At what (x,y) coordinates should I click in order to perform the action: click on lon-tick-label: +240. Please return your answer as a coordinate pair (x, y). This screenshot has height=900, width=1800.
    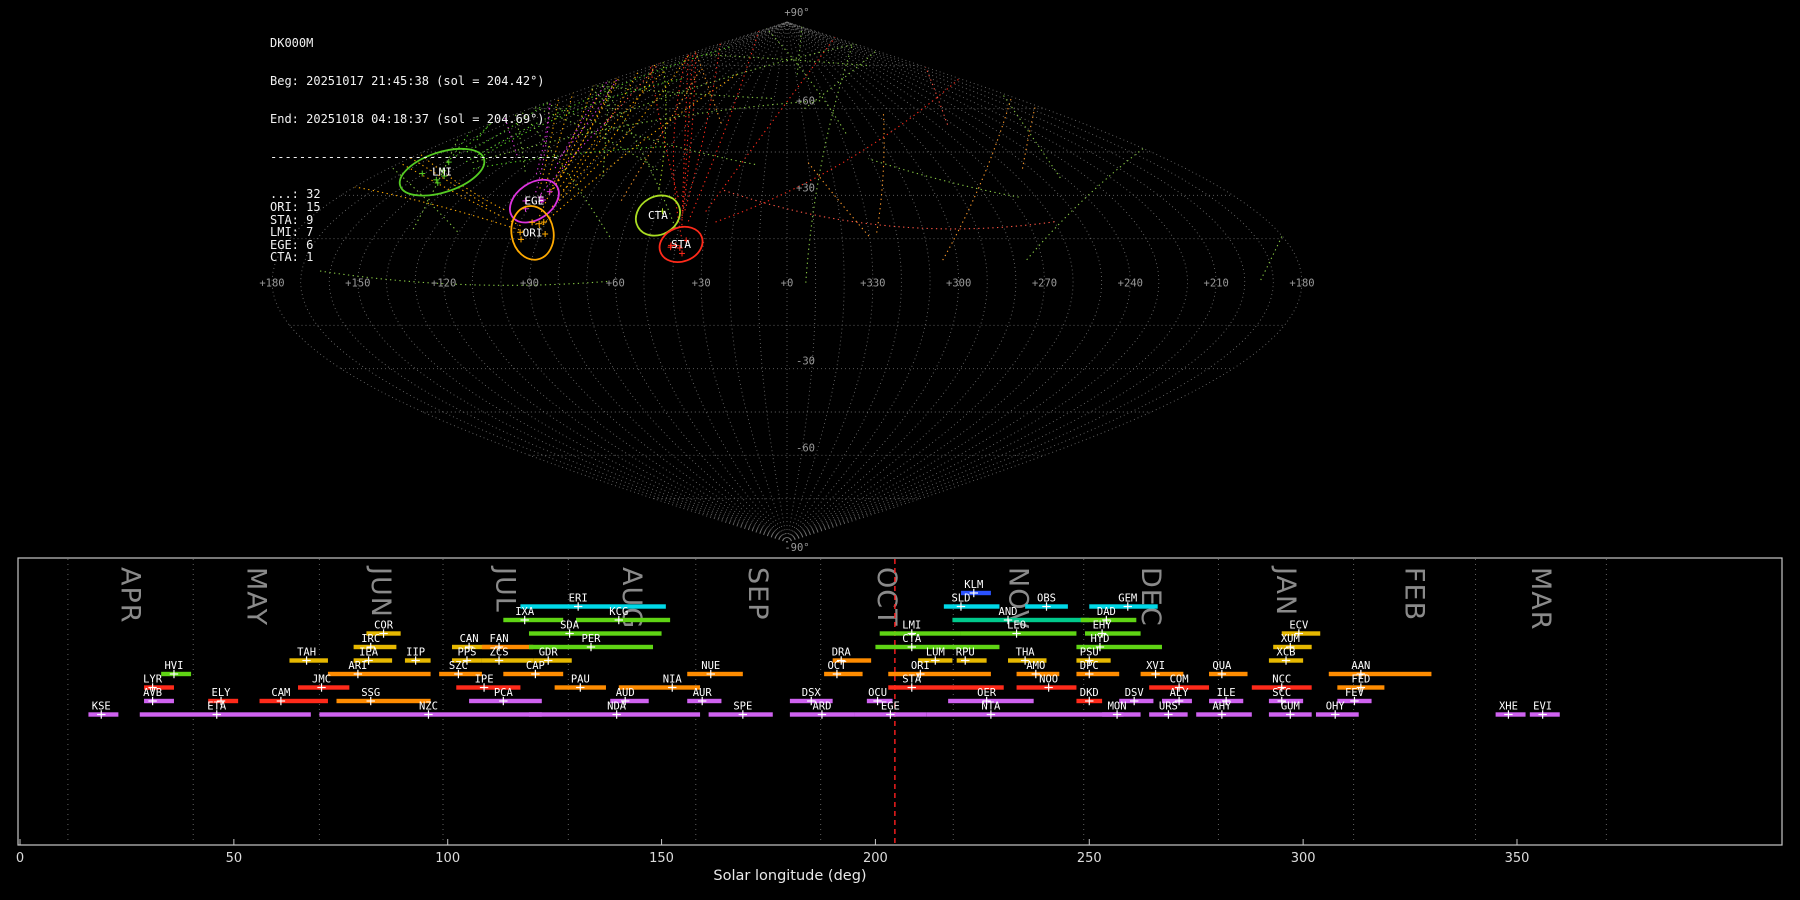
    Looking at the image, I should click on (1130, 284).